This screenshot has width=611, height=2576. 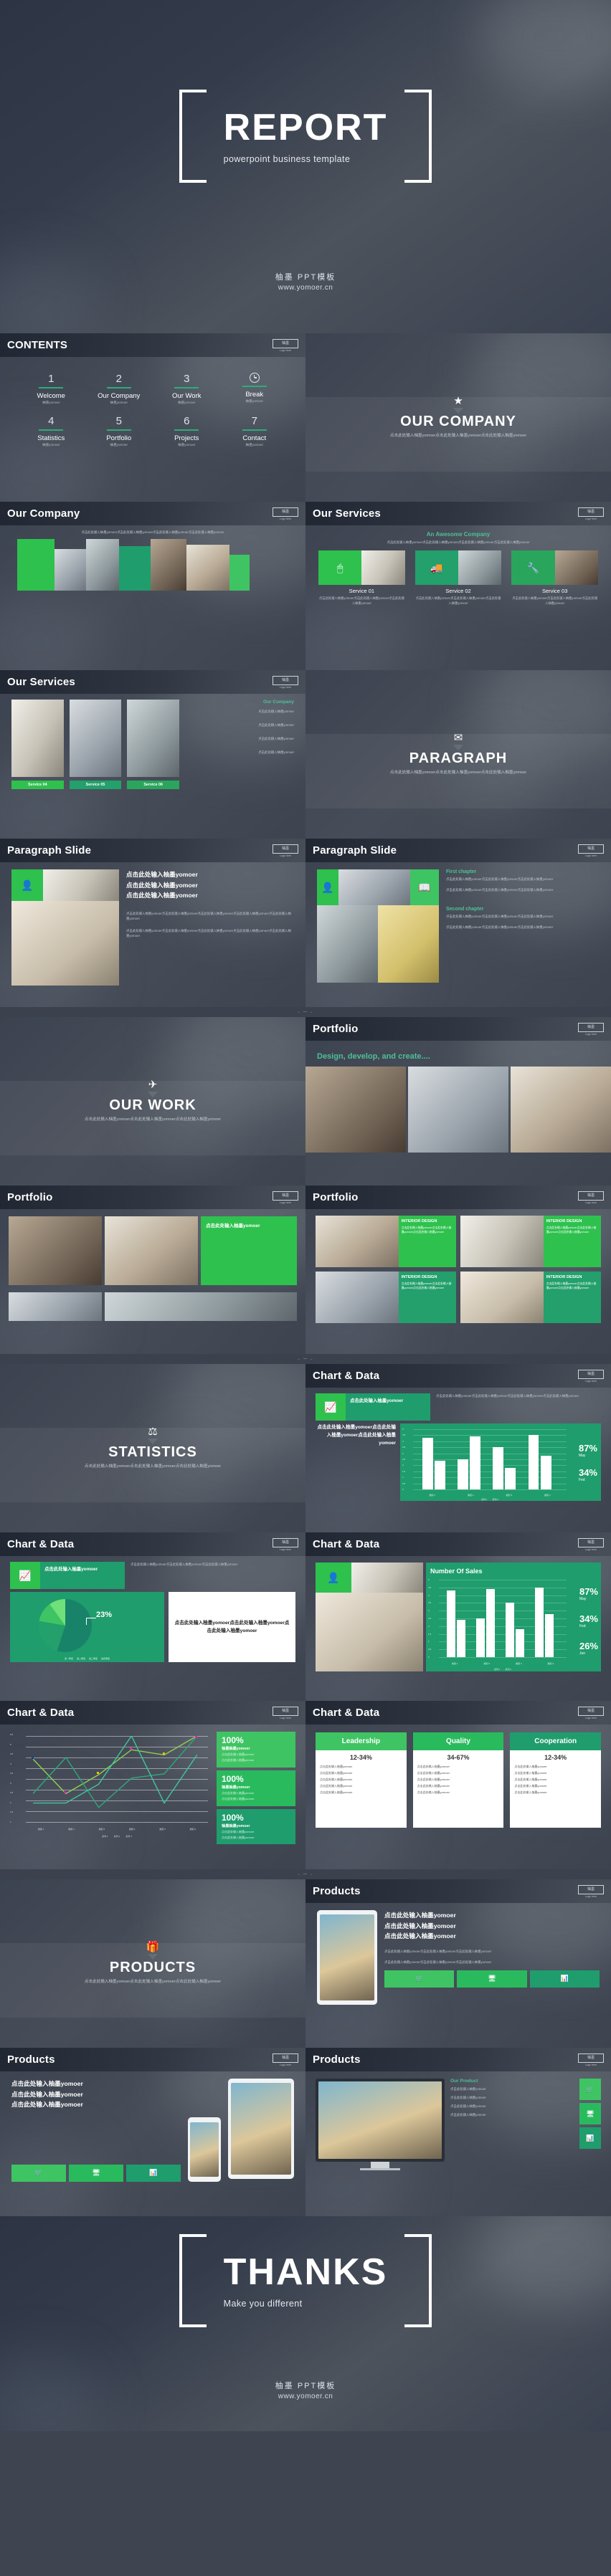 I want to click on y-tick: 5, so click(x=429, y=1579).